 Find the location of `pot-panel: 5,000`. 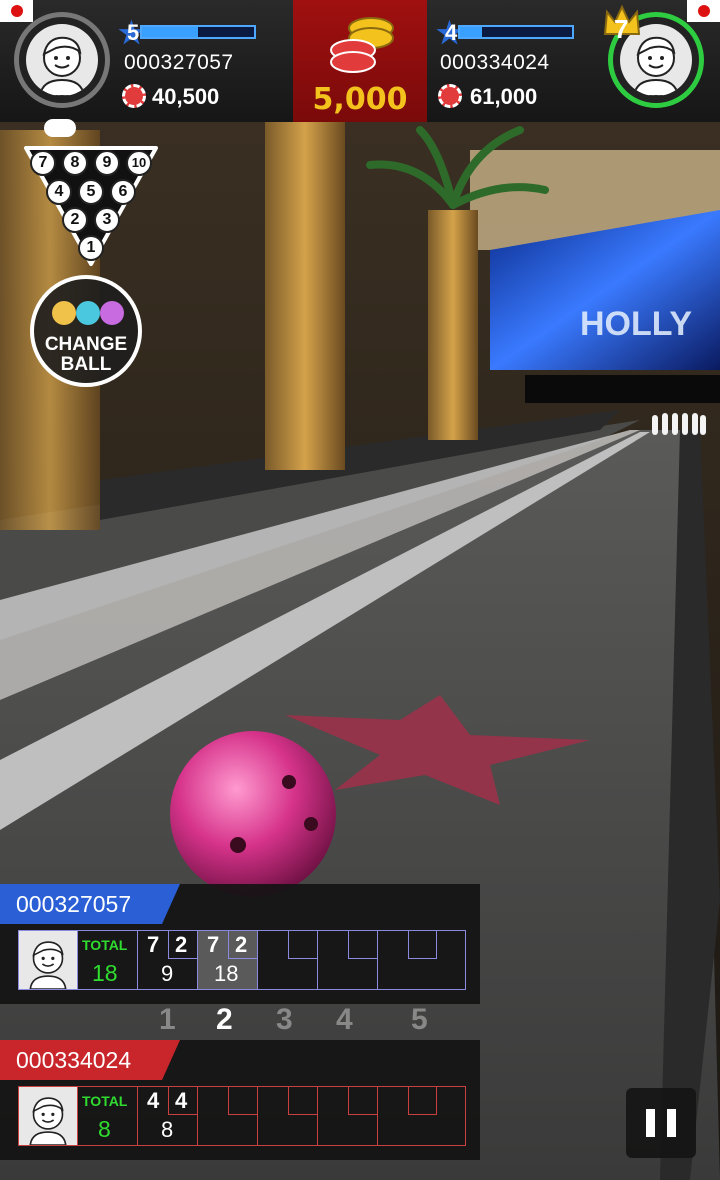

pot-panel: 5,000 is located at coordinates (360, 61).